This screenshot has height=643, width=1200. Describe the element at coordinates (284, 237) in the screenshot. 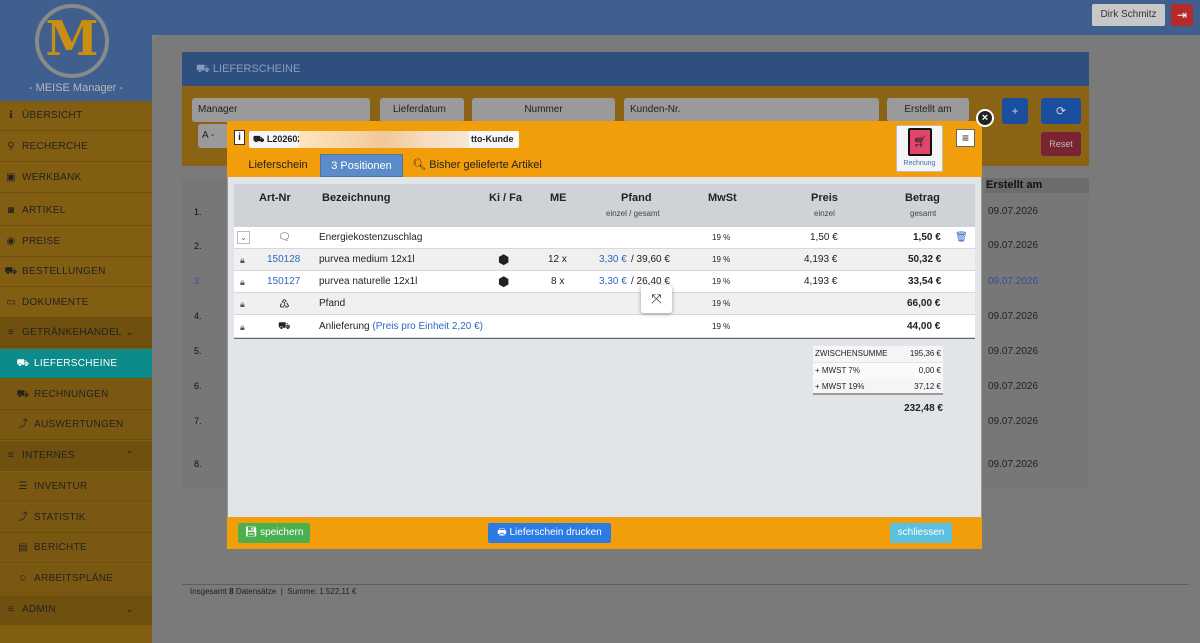

I see `speech-bubble-icon: 🗨︎` at that location.